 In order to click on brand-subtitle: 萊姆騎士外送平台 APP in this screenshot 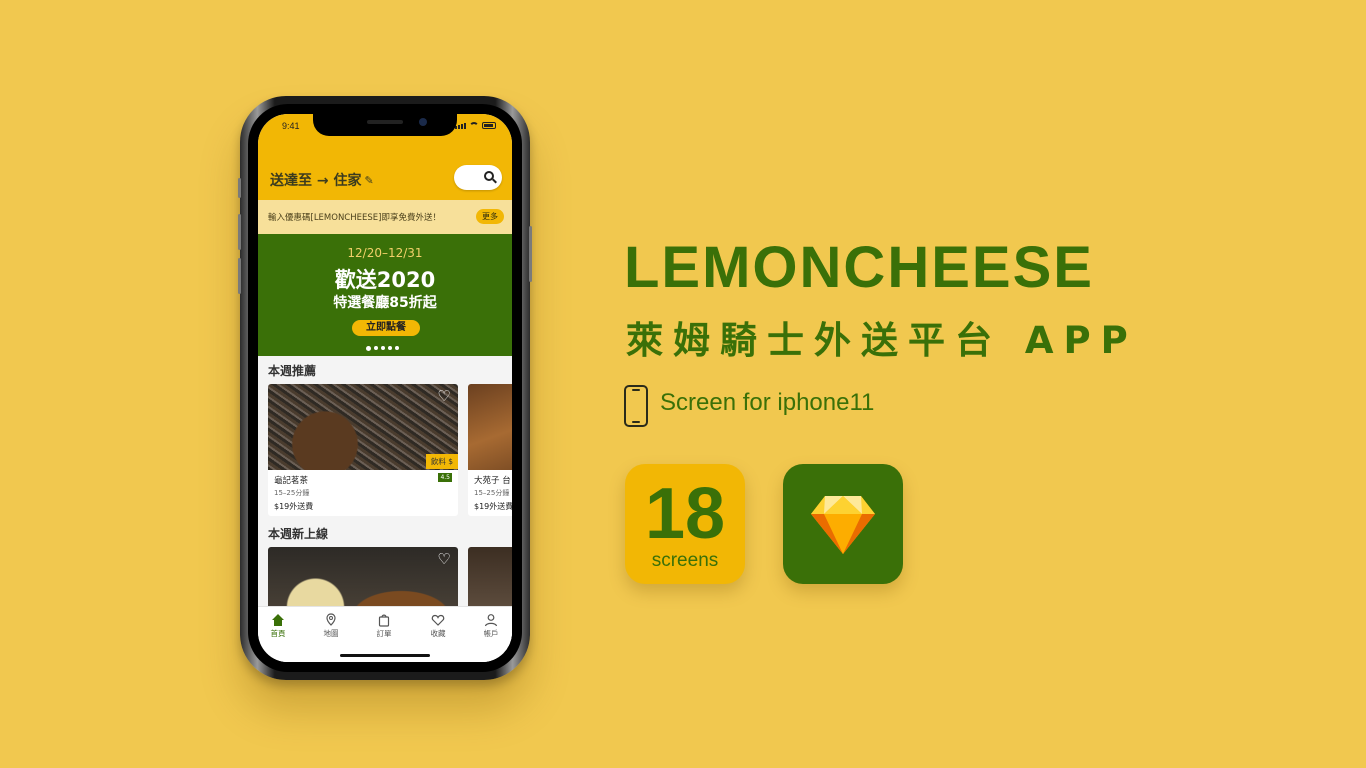, I will do `click(882, 340)`.